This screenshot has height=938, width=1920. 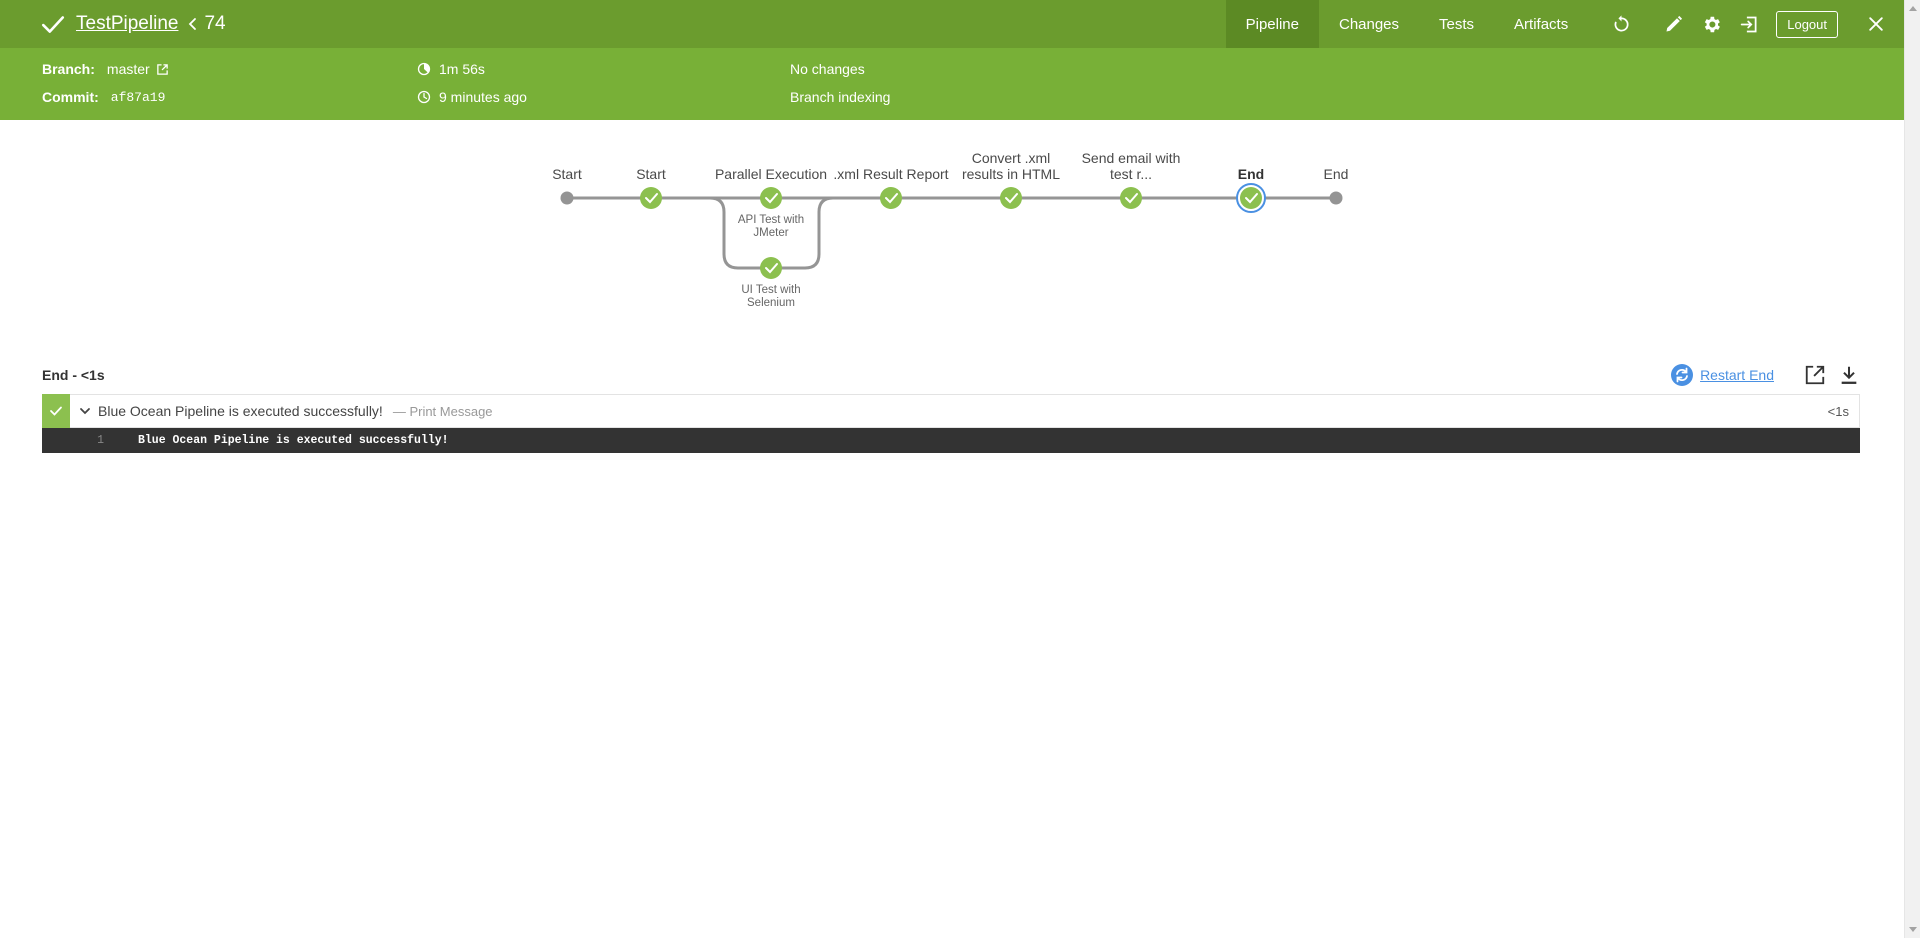 I want to click on stage-label-line: Send email with, so click(x=1131, y=158).